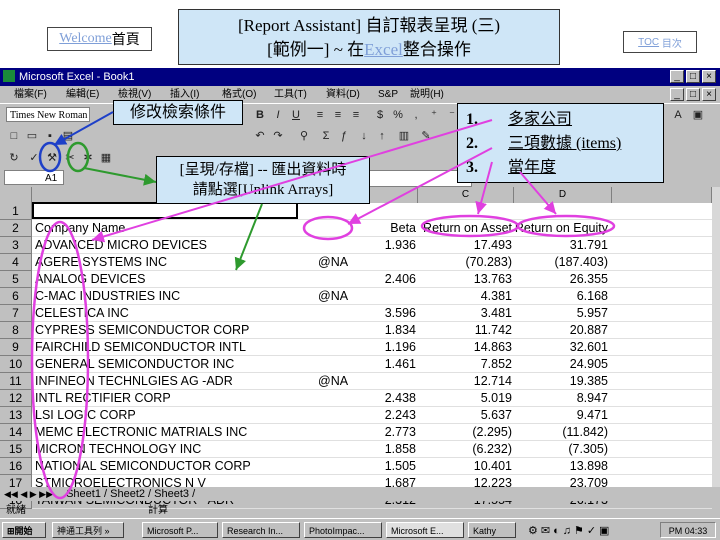 The height and width of the screenshot is (540, 720). What do you see at coordinates (326, 136) in the screenshot?
I see `autosum-icon: Σ` at bounding box center [326, 136].